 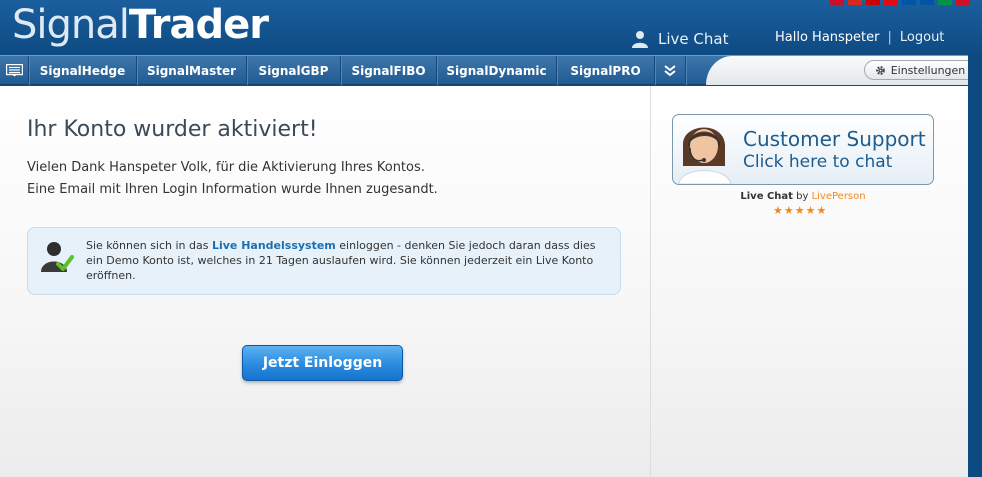 I want to click on greeting: Hallo Hanspeter, so click(x=827, y=37).